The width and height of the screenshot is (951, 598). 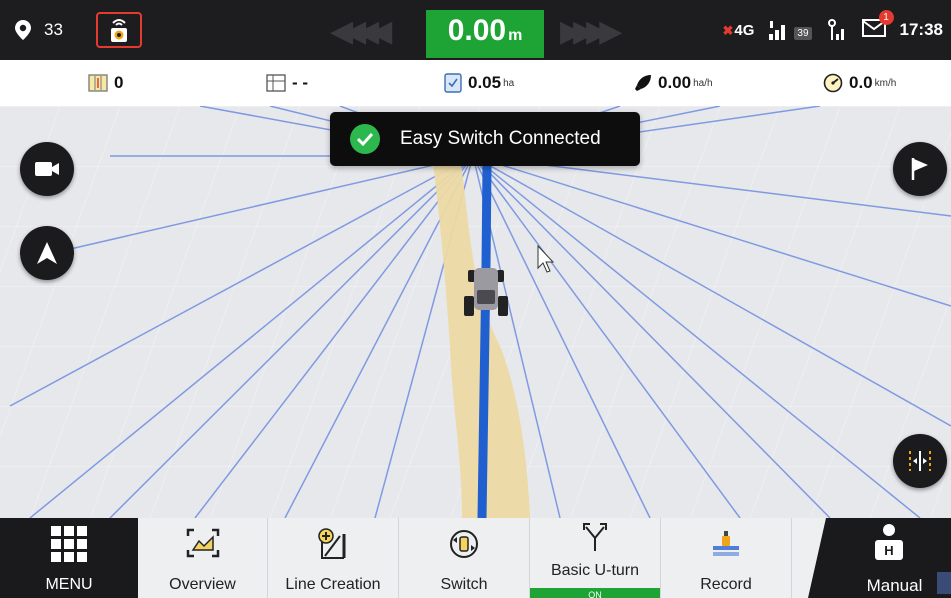 I want to click on no-signal-icon: ✖, so click(x=728, y=30).